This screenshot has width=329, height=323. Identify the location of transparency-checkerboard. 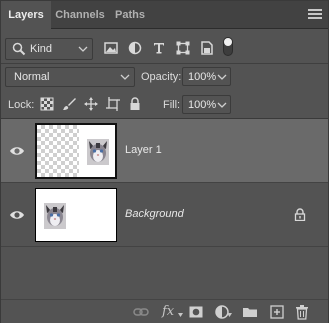
(58, 151).